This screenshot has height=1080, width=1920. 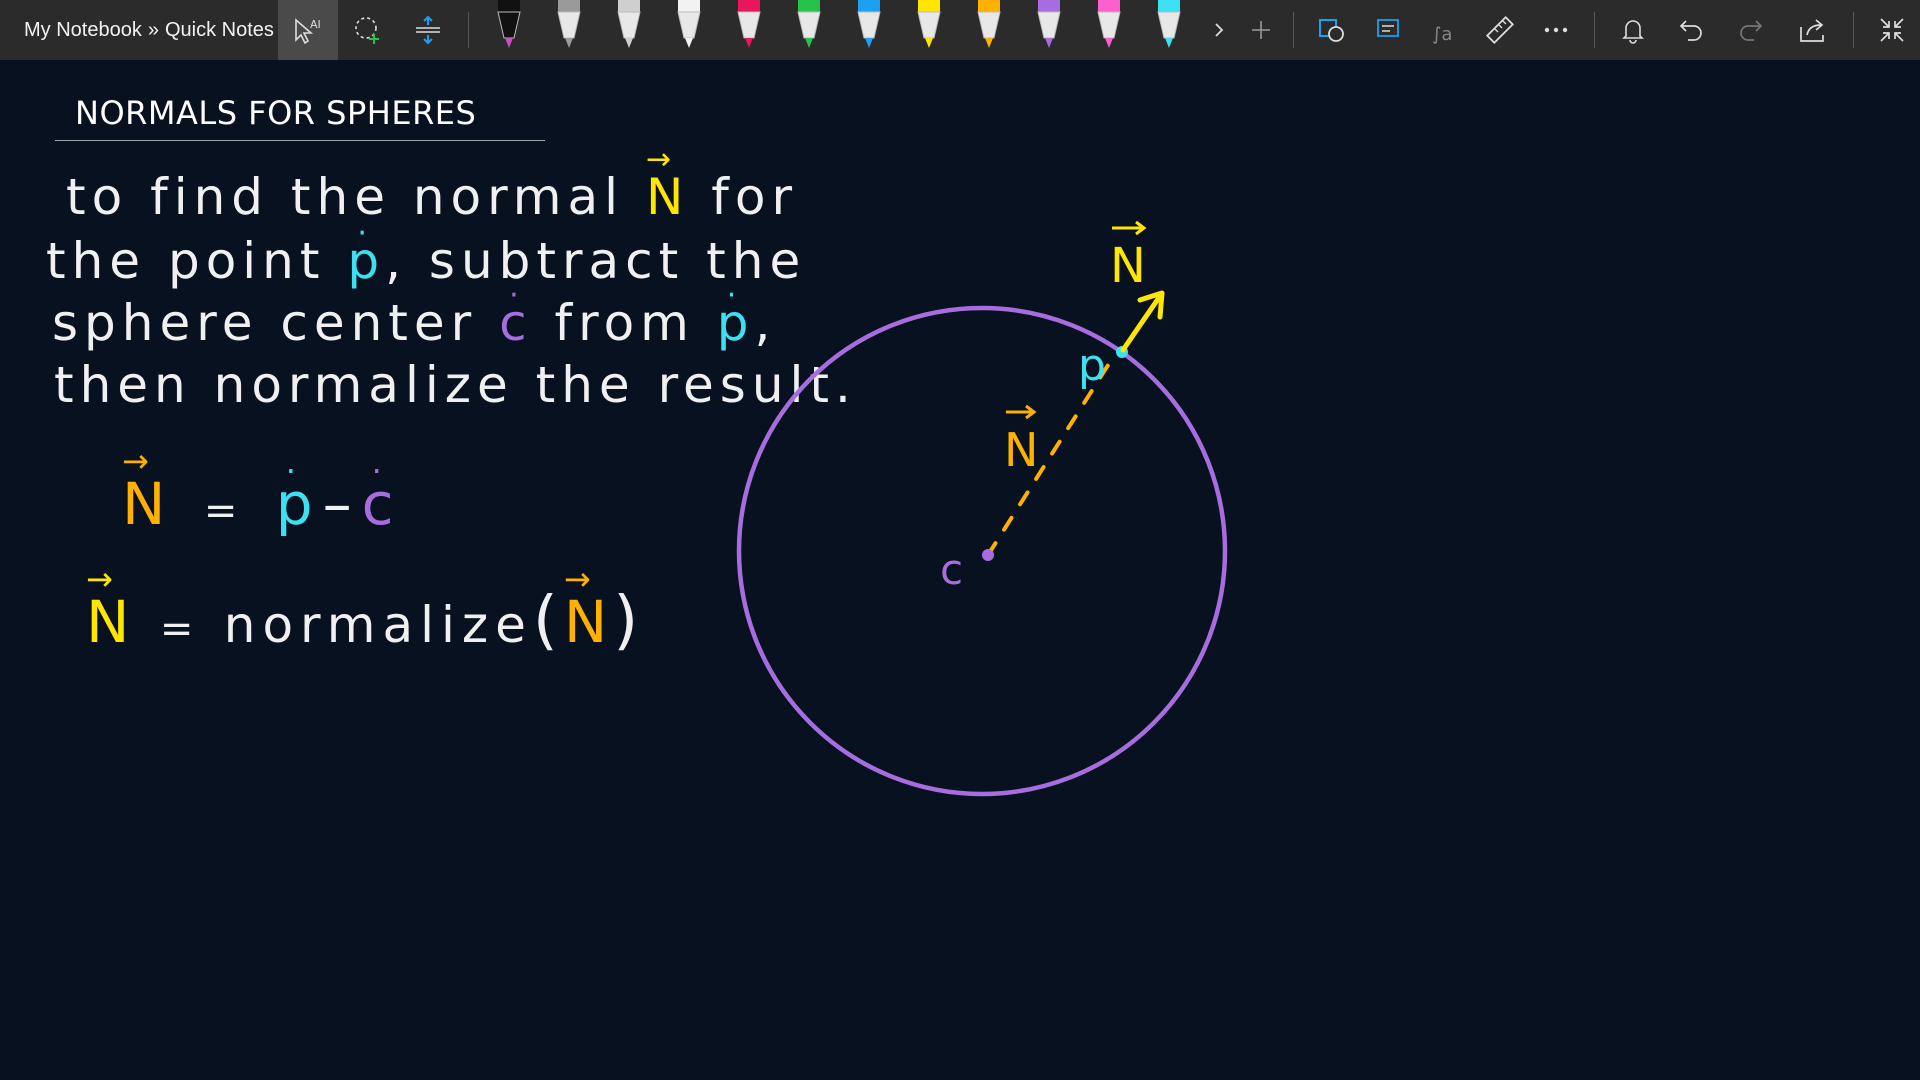 I want to click on sphere-outline, so click(x=982, y=551).